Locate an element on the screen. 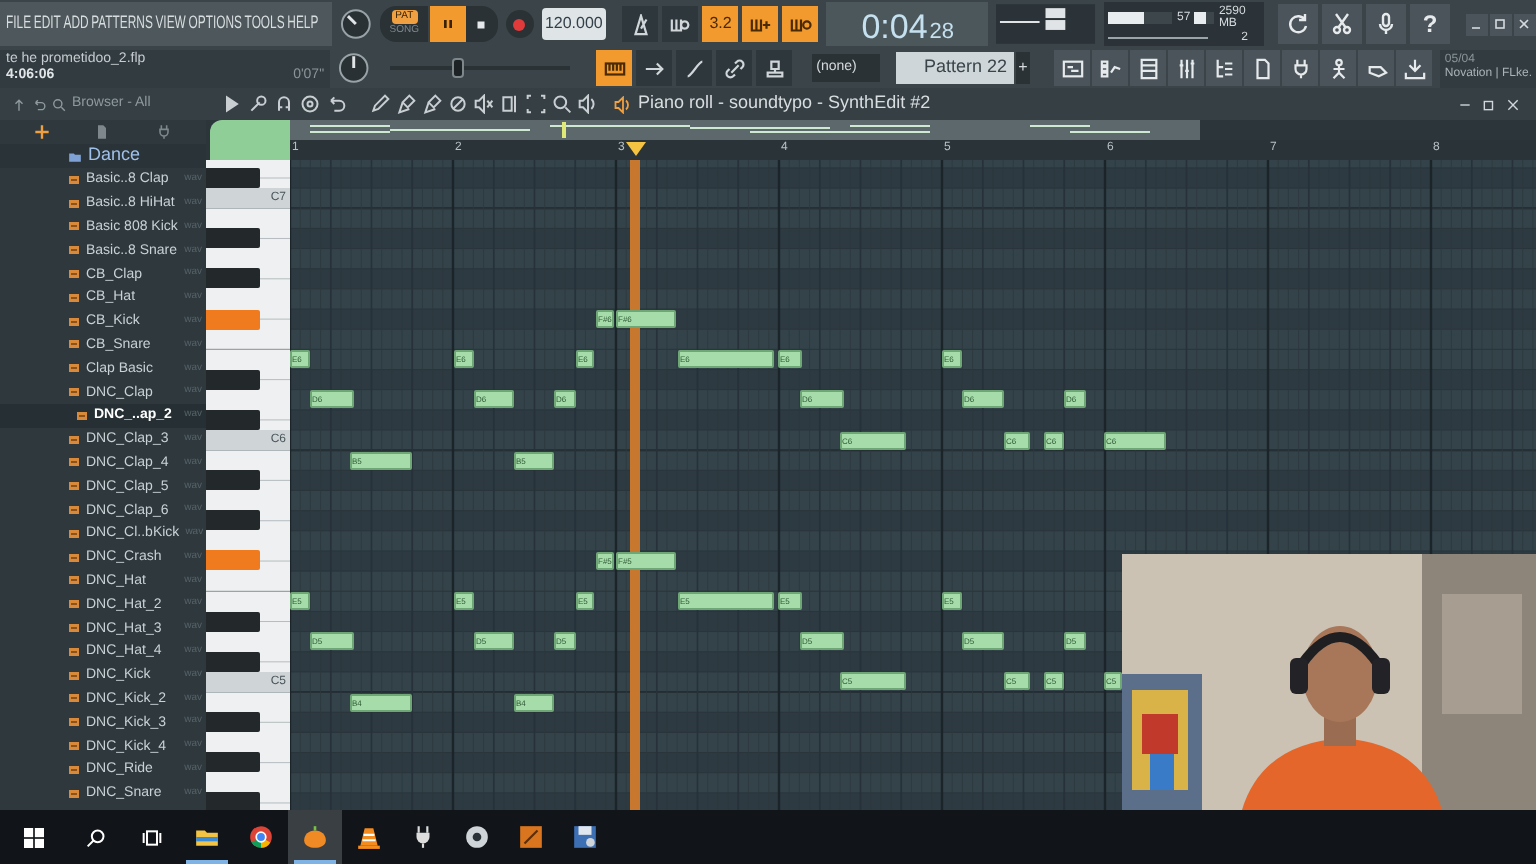 This screenshot has width=1536, height=864. search-icon is located at coordinates (96, 837).